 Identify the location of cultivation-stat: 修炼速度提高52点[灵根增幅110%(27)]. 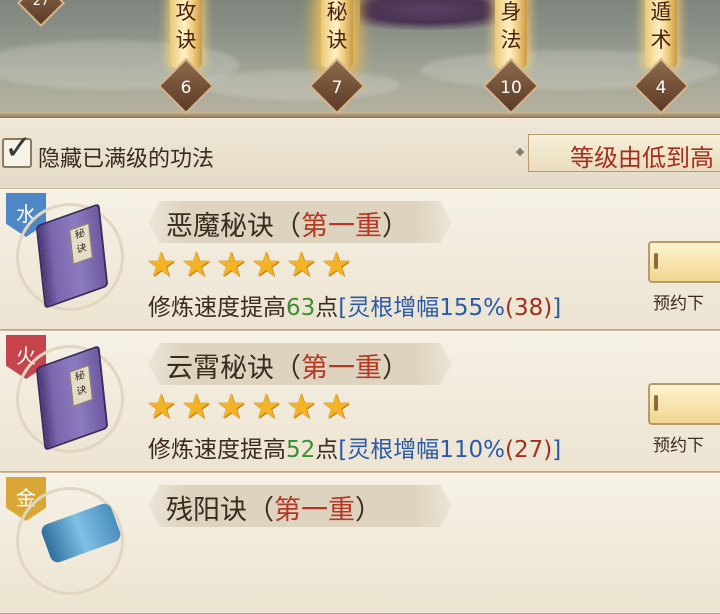
(354, 447).